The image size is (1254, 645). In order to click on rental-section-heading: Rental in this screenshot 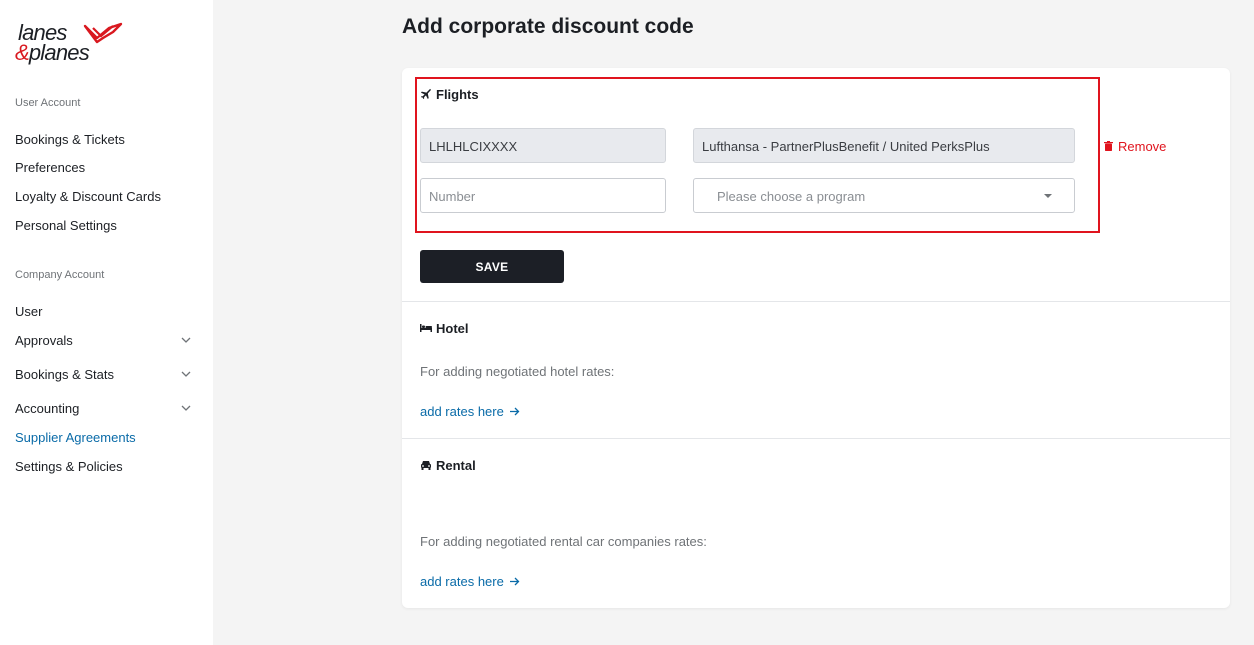, I will do `click(448, 465)`.